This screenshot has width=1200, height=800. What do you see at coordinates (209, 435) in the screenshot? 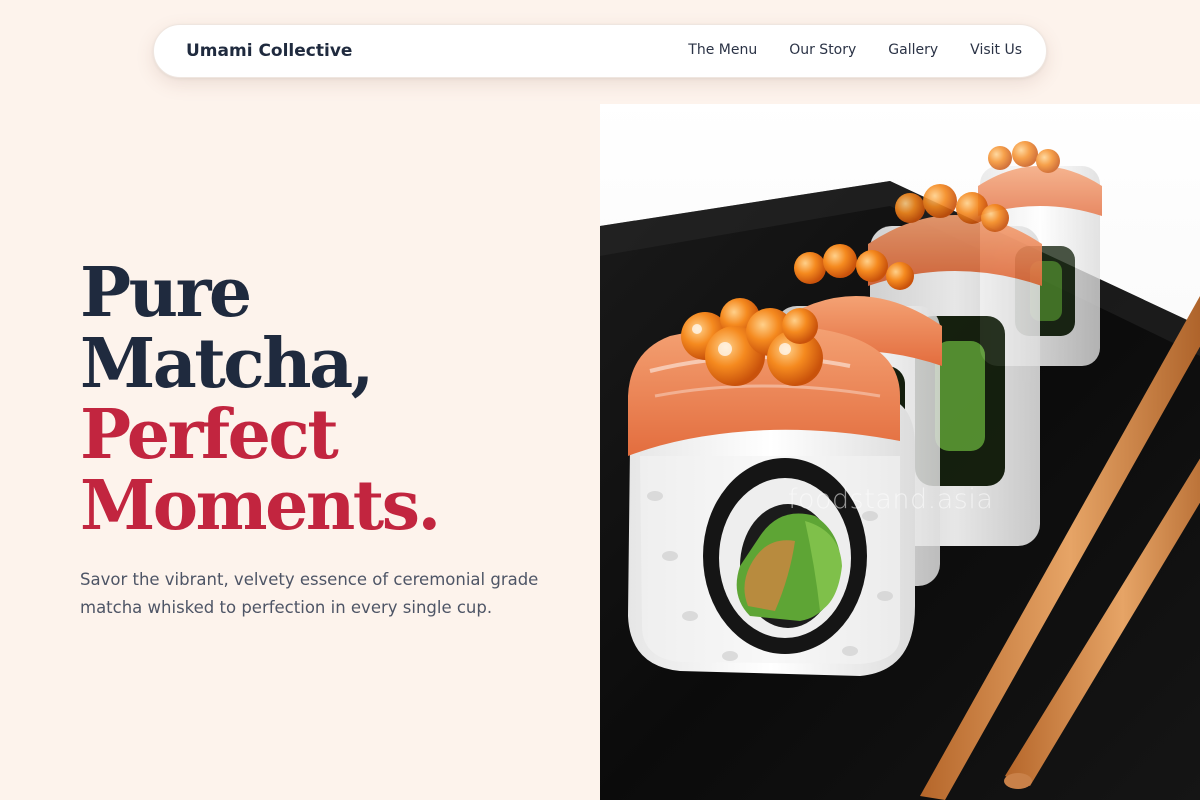
I see `headline-line-3: Perfect` at bounding box center [209, 435].